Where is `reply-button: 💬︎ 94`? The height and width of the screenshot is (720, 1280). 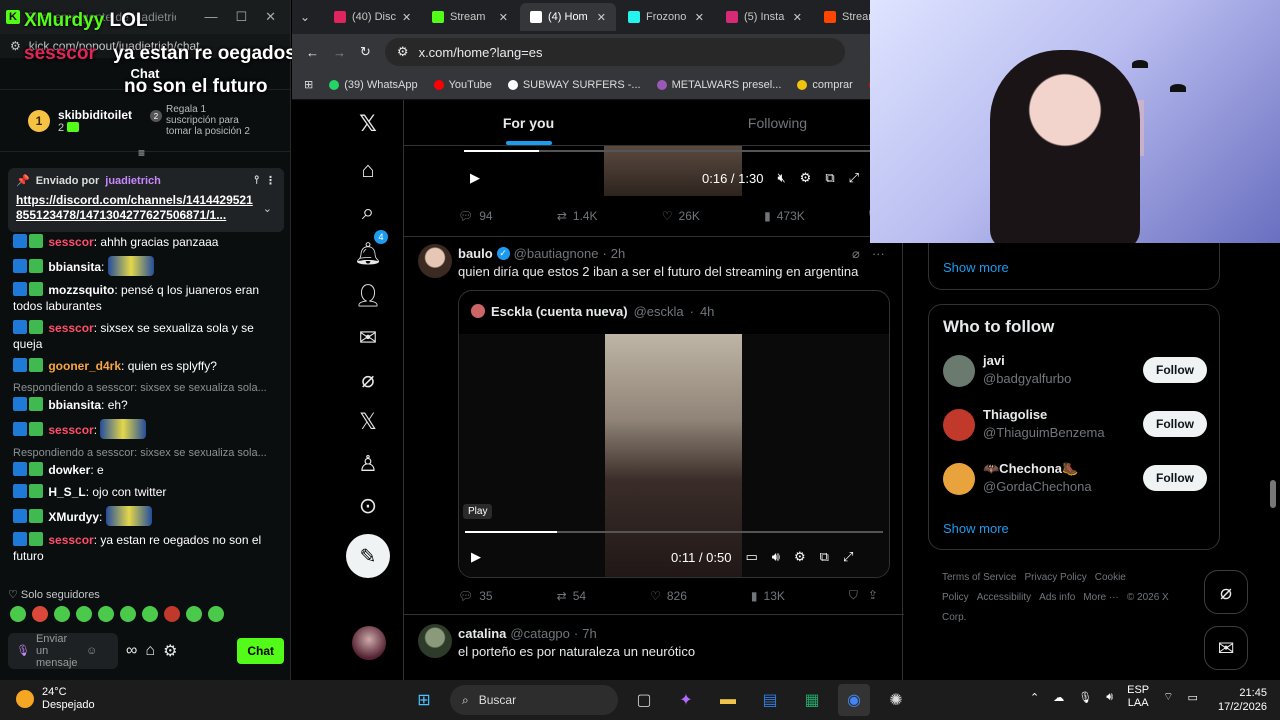
reply-button: 💬︎ 94 is located at coordinates (475, 215).